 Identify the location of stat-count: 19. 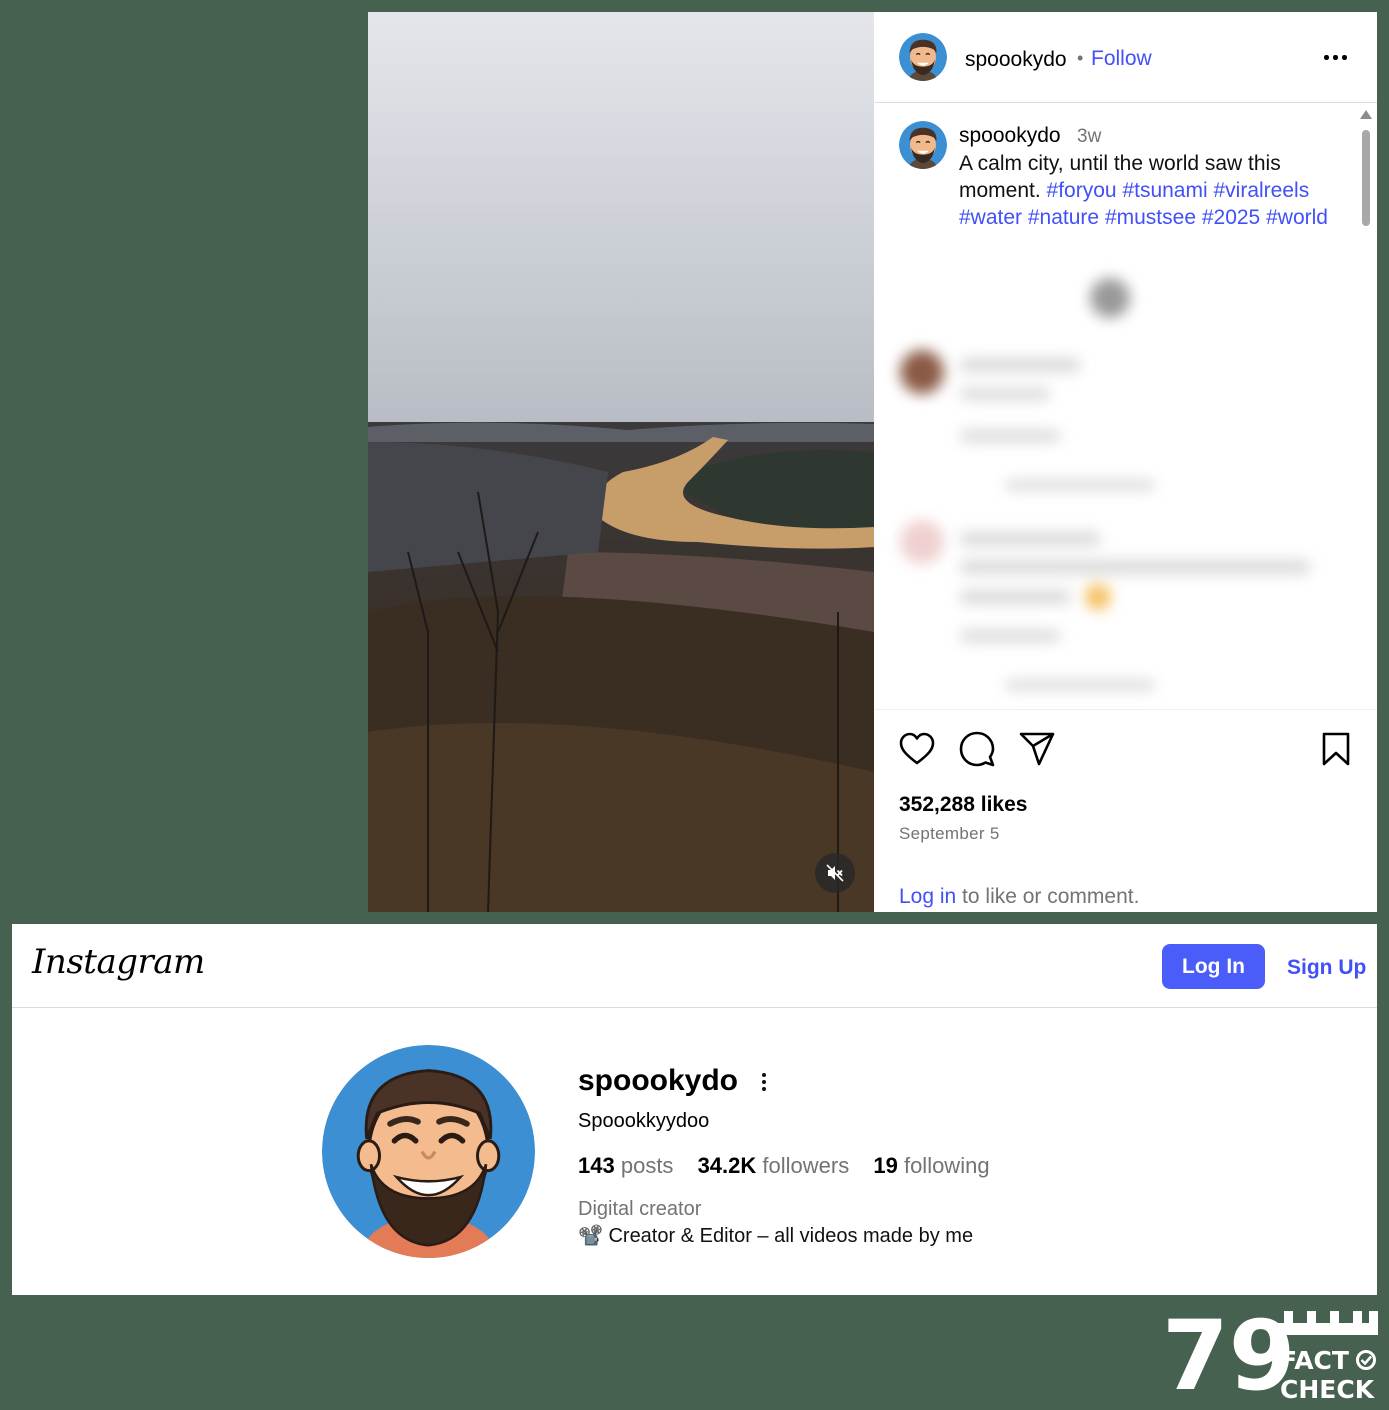
(885, 1165).